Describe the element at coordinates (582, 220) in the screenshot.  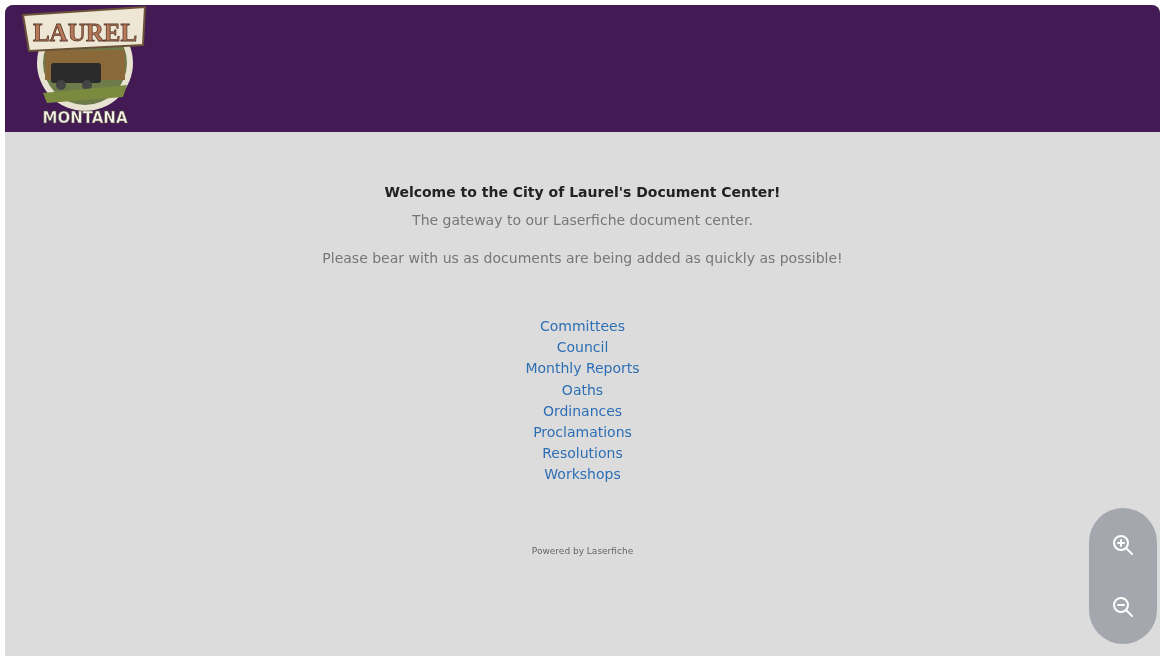
I see `subtitle: The gateway to our Laserfiche document center.` at that location.